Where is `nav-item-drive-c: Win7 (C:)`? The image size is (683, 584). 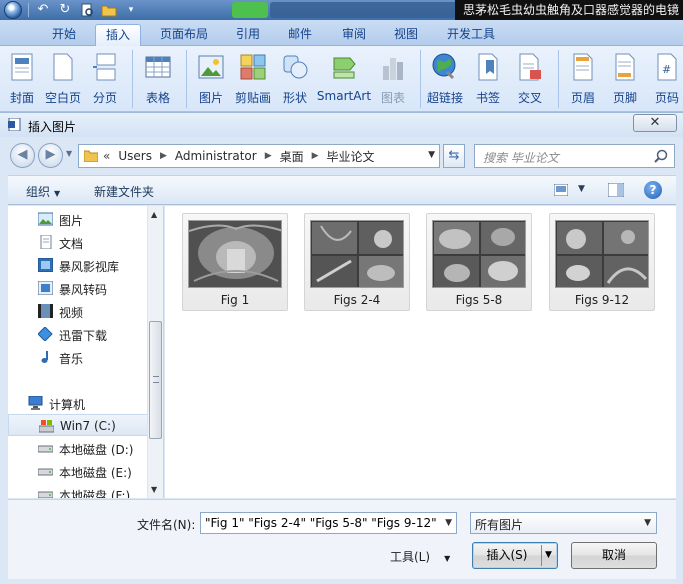
nav-item-drive-c: Win7 (C:) is located at coordinates (78, 425).